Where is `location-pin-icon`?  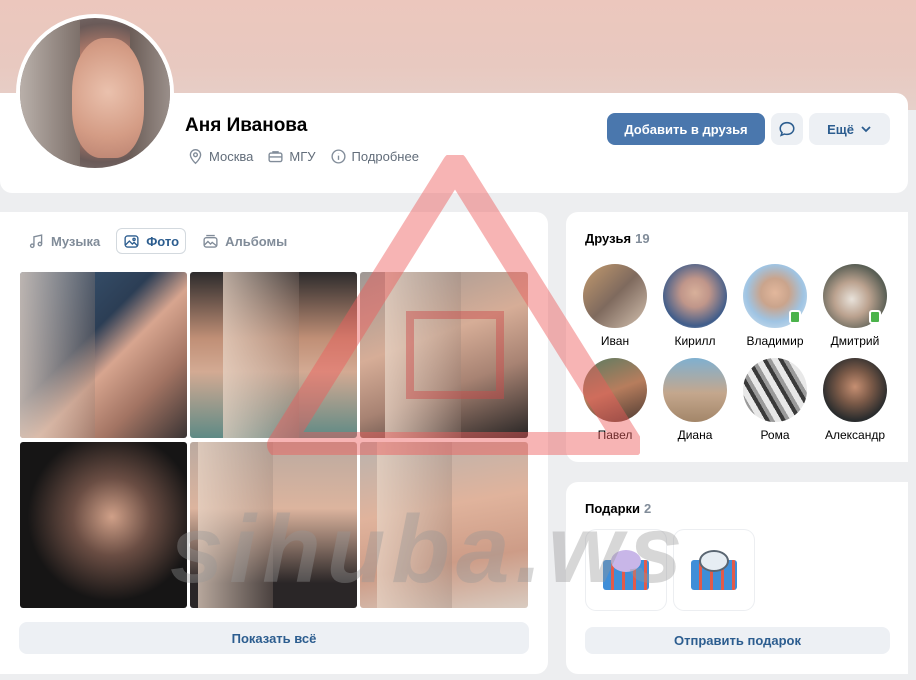
location-pin-icon is located at coordinates (195, 157).